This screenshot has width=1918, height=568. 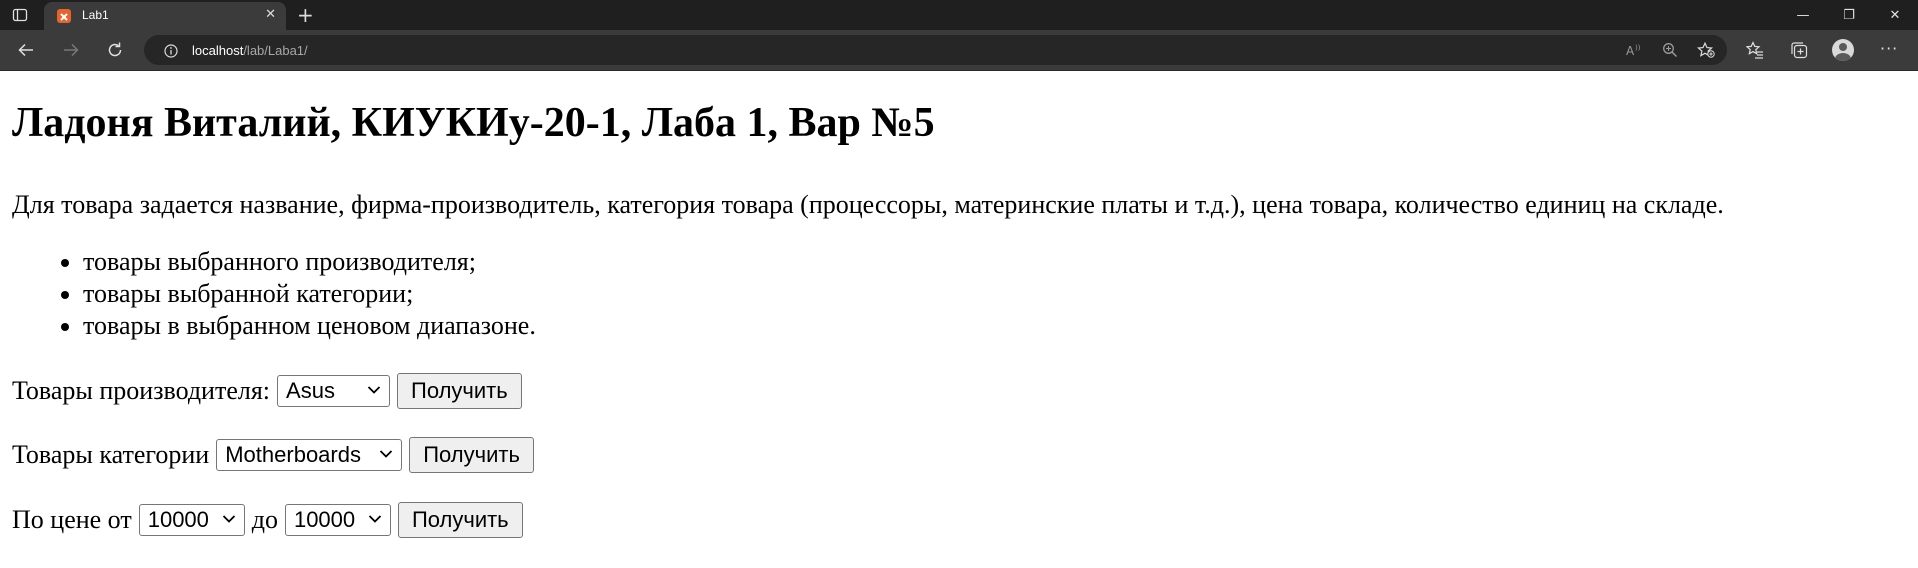 I want to click on manufacturer-select-value: Asus, so click(x=310, y=390).